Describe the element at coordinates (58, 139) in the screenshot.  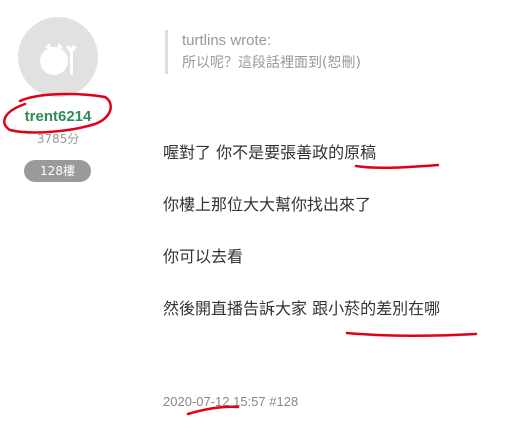
I see `user-score: 3785分` at that location.